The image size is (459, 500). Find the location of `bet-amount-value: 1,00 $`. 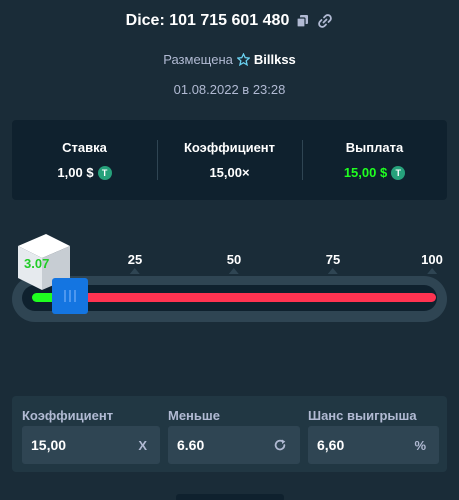

bet-amount-value: 1,00 $ is located at coordinates (75, 172).